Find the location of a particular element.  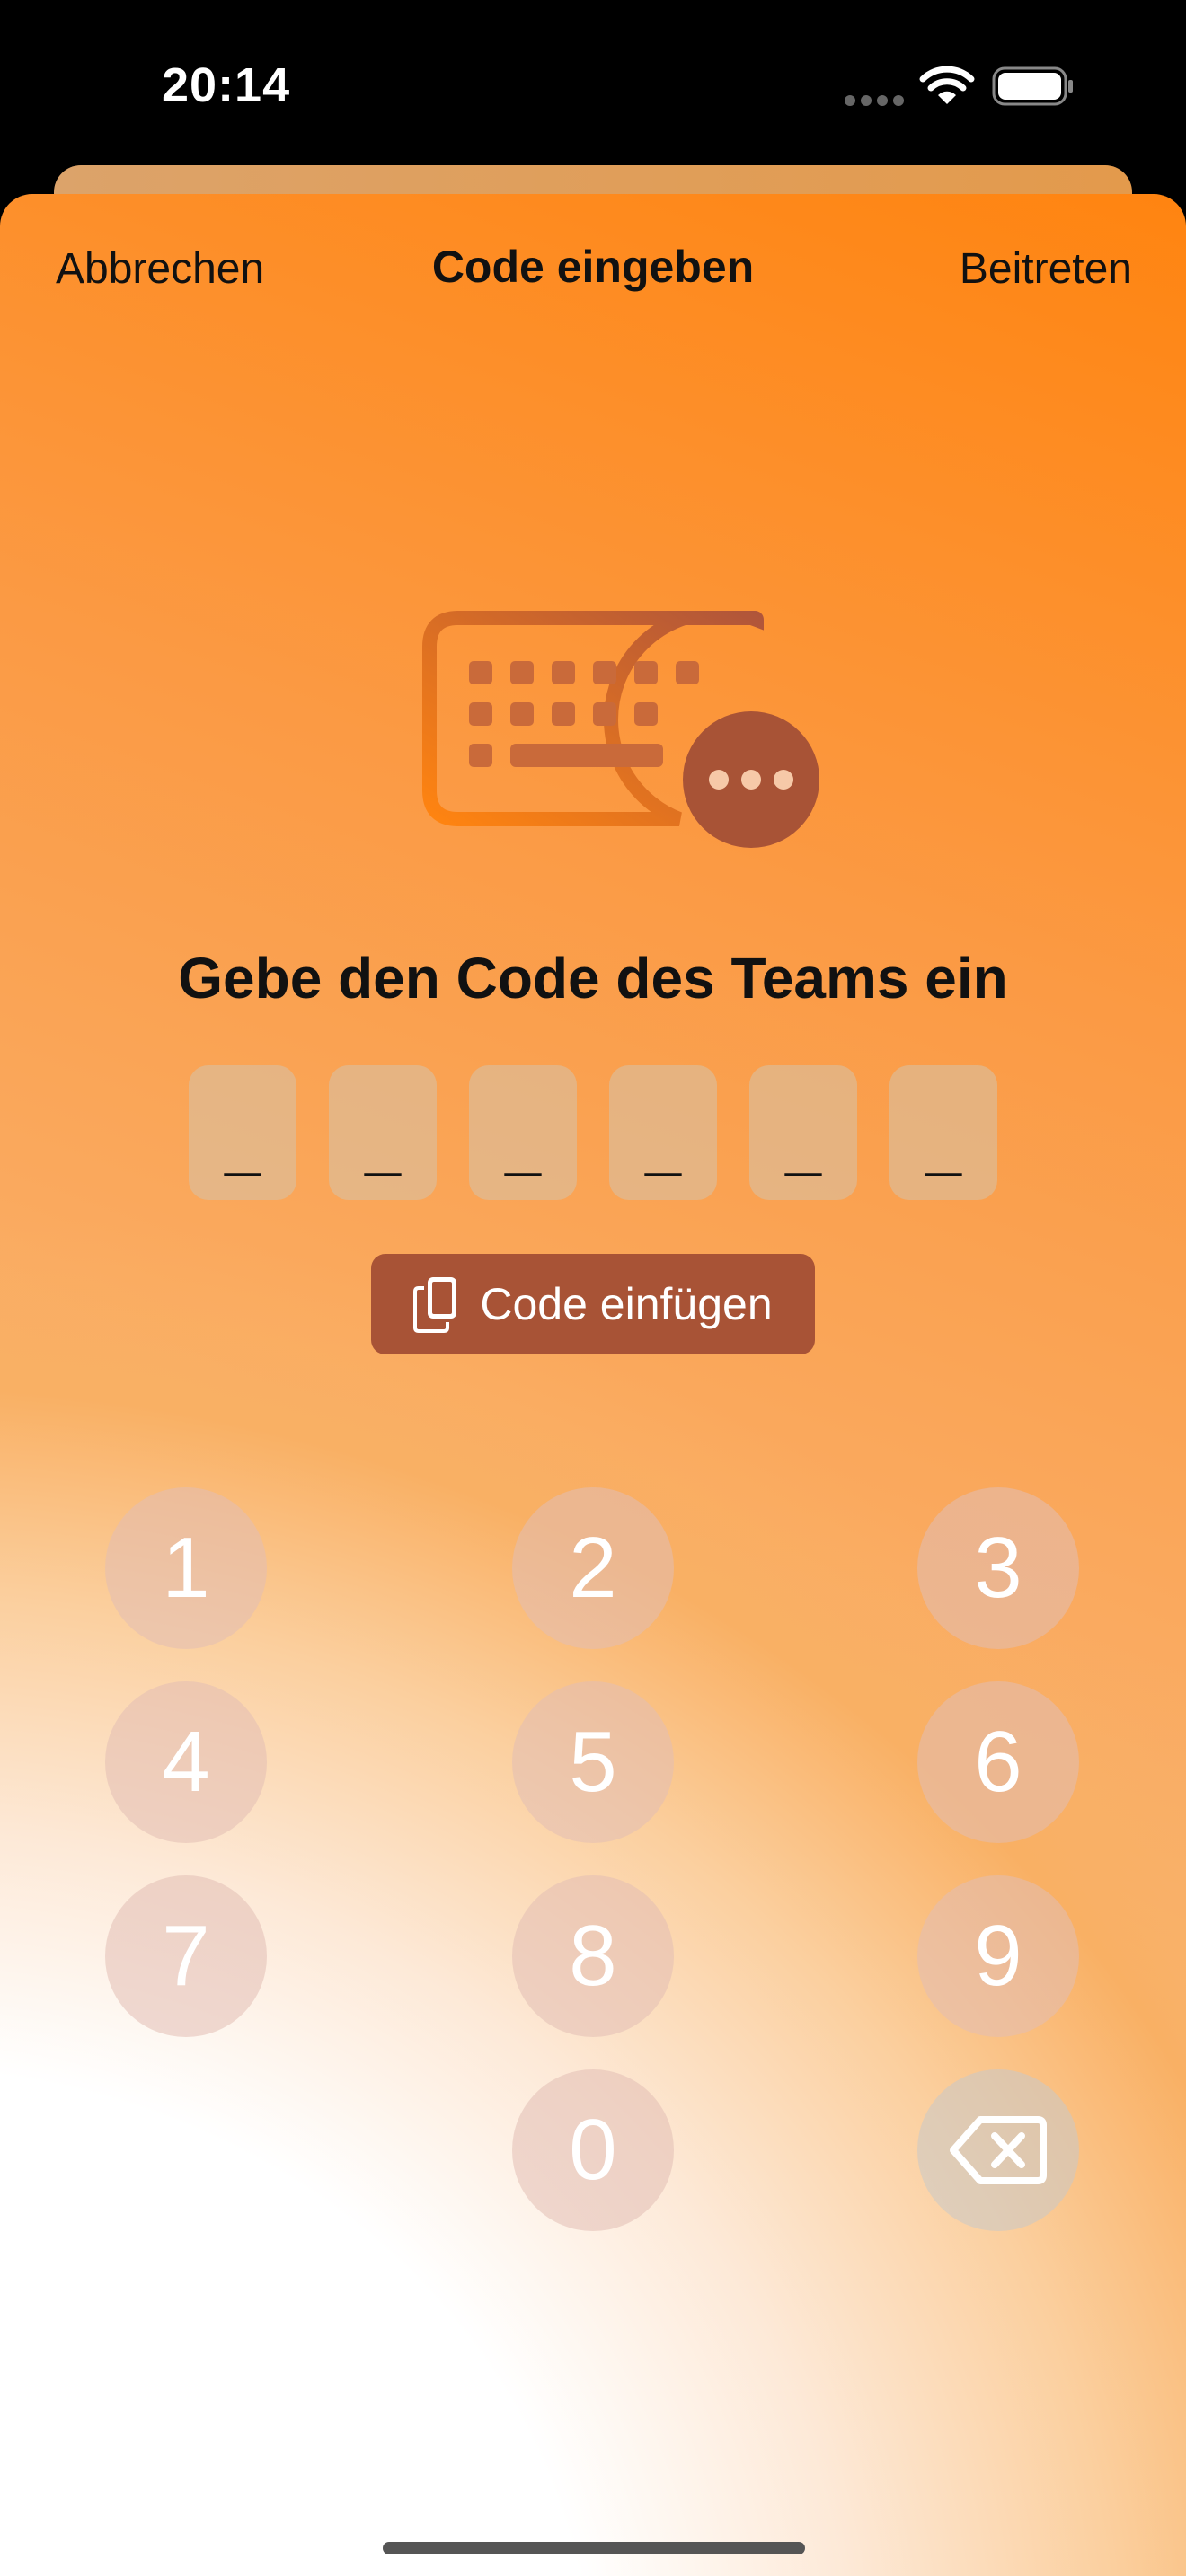

key-0: 0 is located at coordinates (593, 2150).